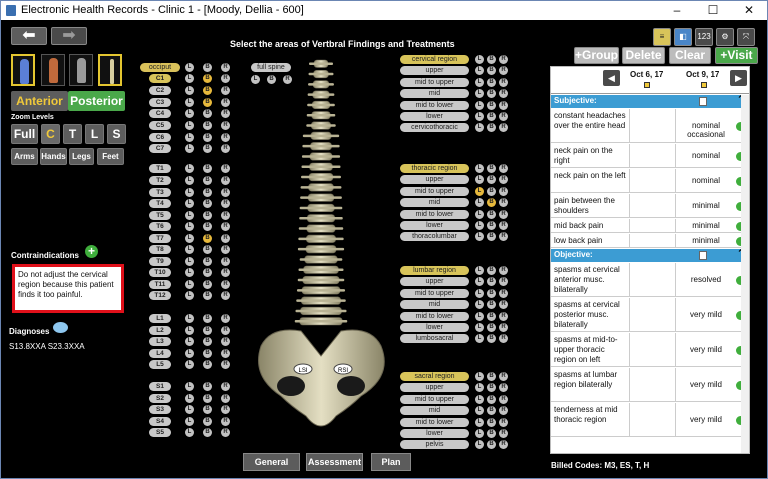  I want to click on vertebra-t2-r: R, so click(225, 180).